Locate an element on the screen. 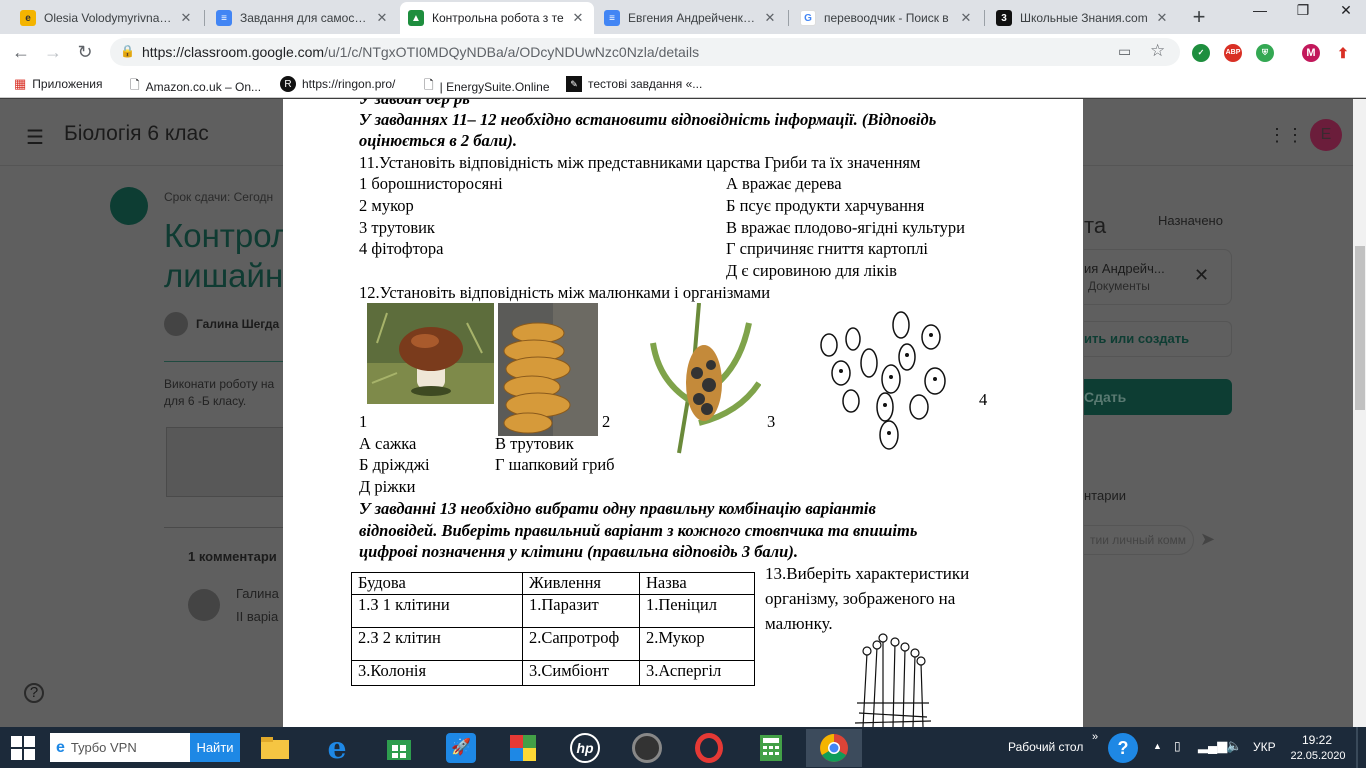  chevron-icon: » is located at coordinates (1095, 737).